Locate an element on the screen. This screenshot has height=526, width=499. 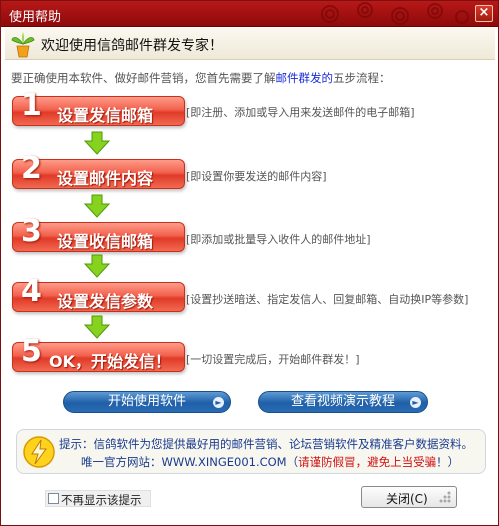
step-number: 2 is located at coordinates (31, 168).